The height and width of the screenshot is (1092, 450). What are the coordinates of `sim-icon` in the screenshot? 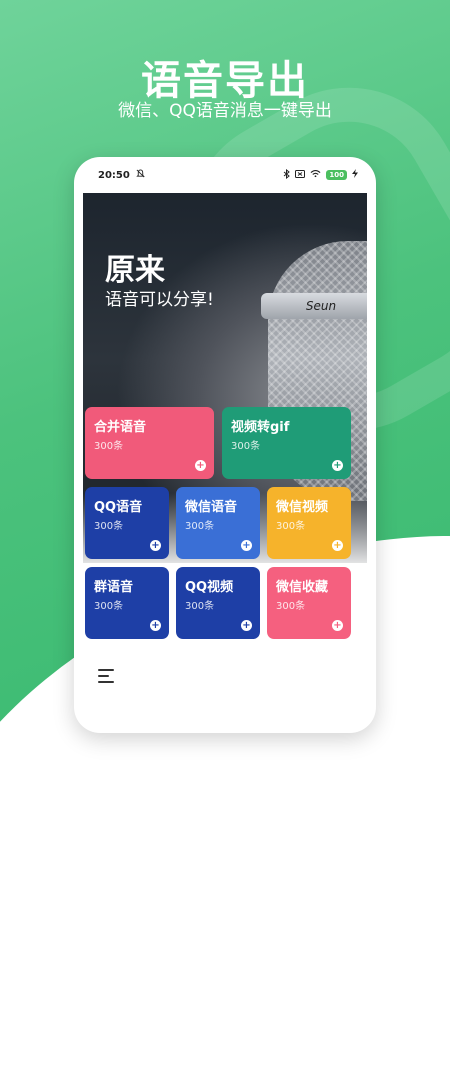 It's located at (300, 175).